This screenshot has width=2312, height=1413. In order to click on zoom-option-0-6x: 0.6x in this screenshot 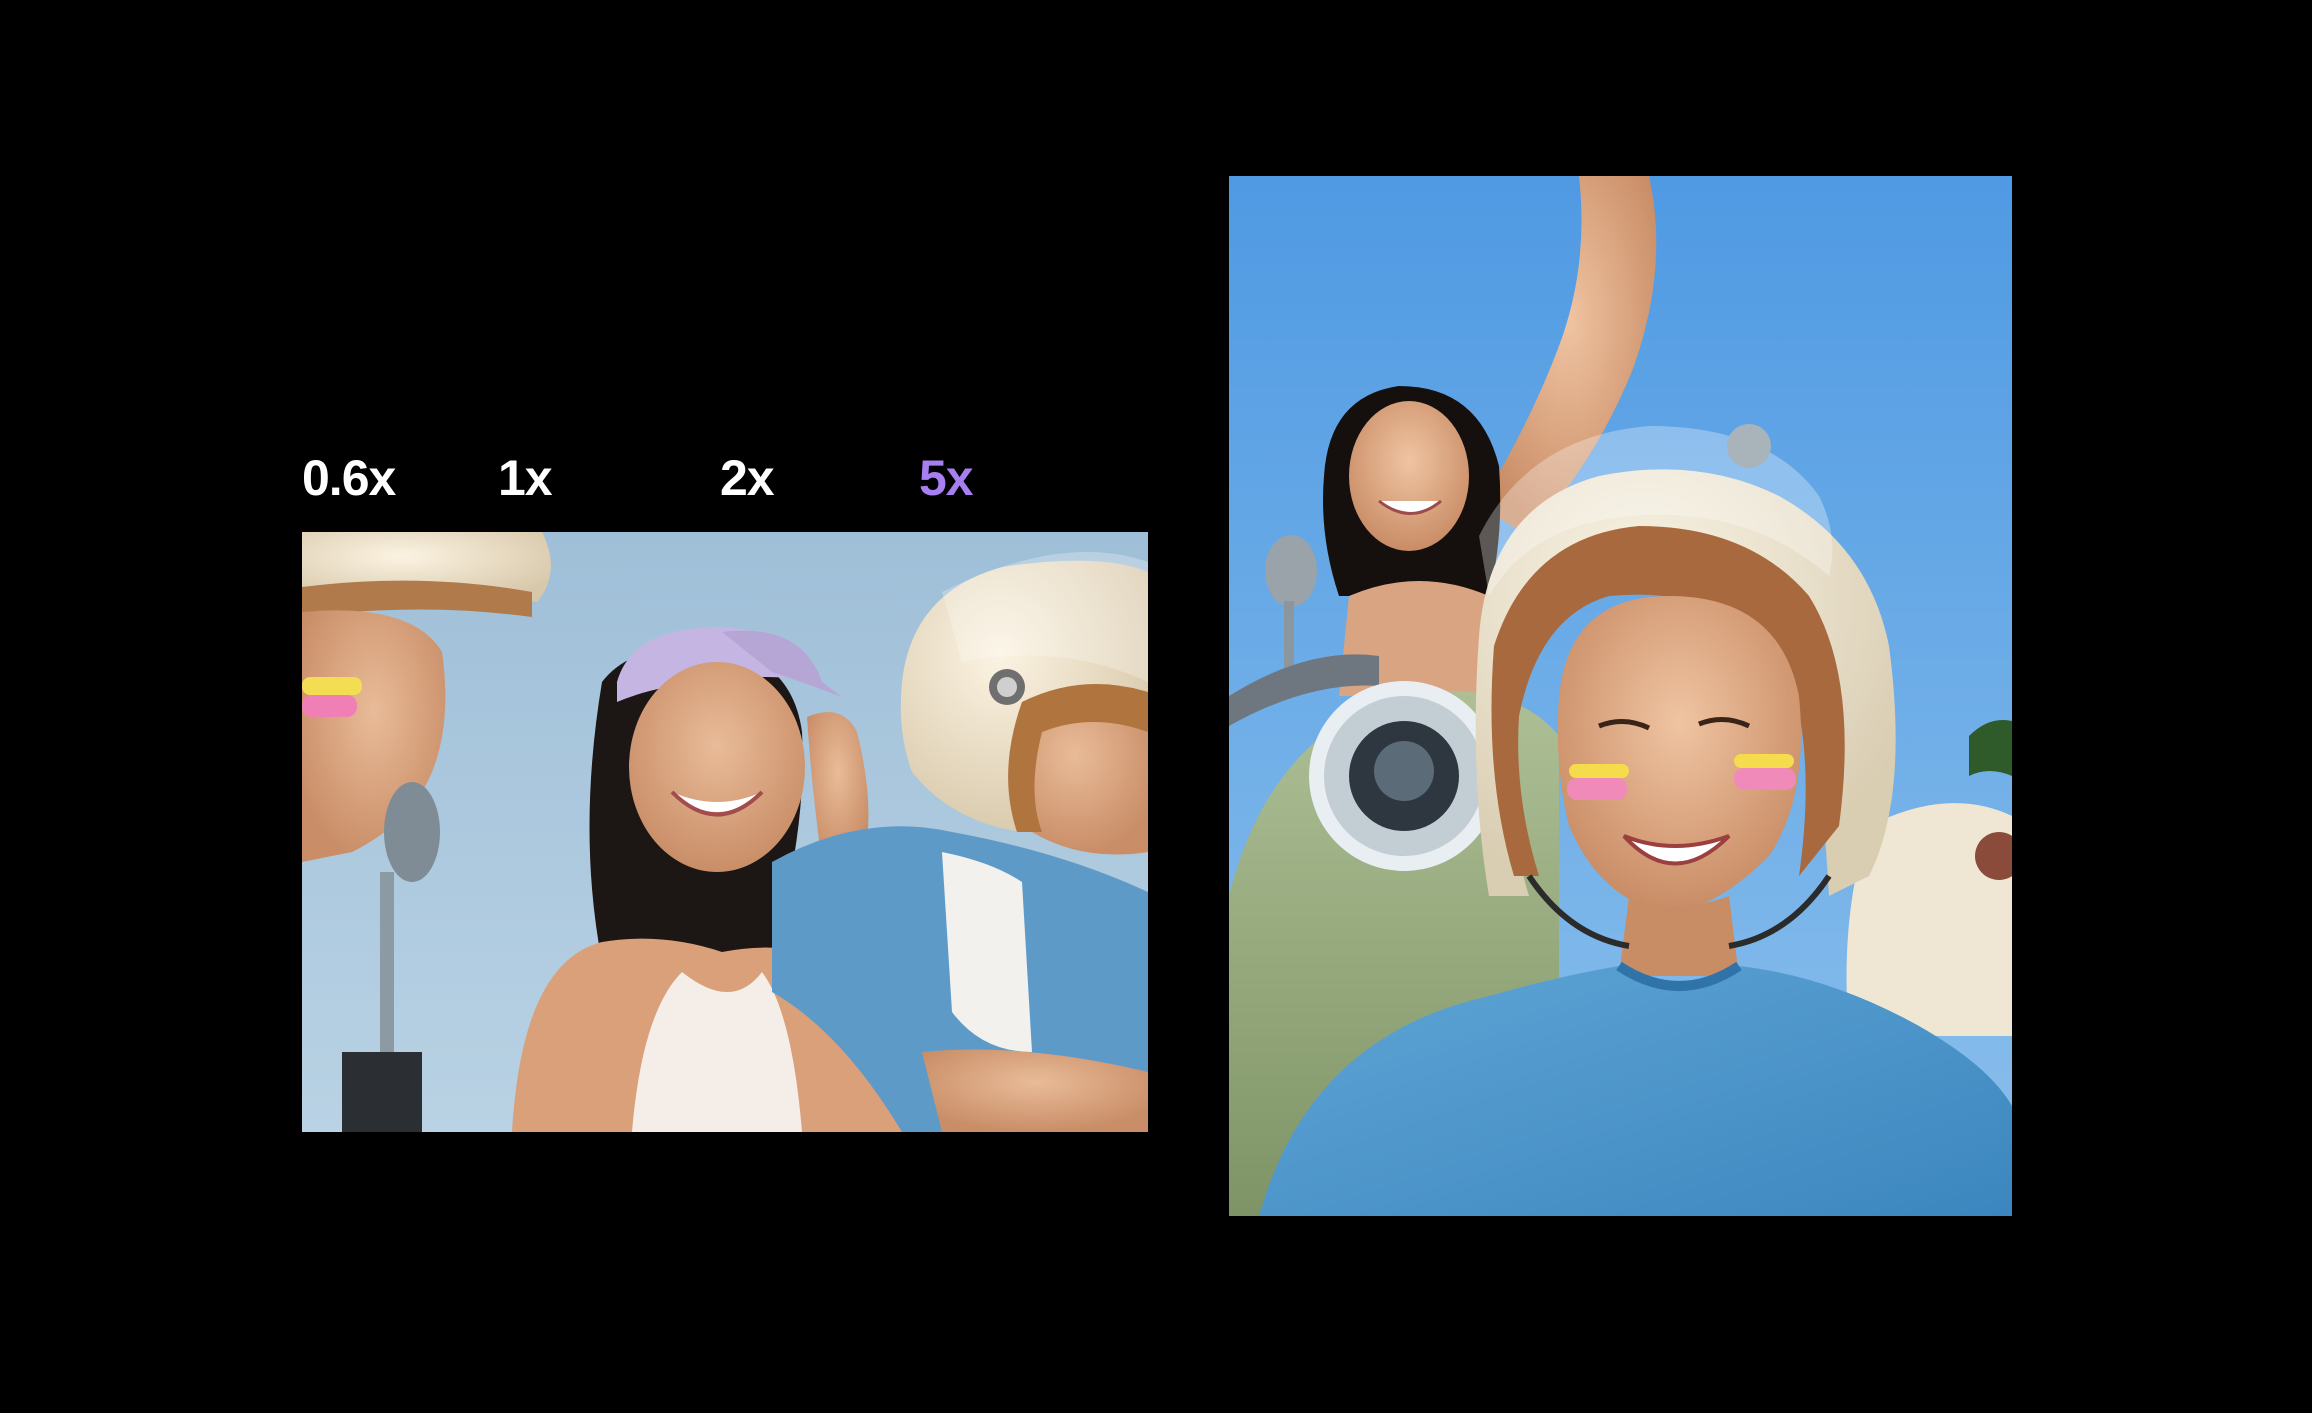, I will do `click(349, 478)`.